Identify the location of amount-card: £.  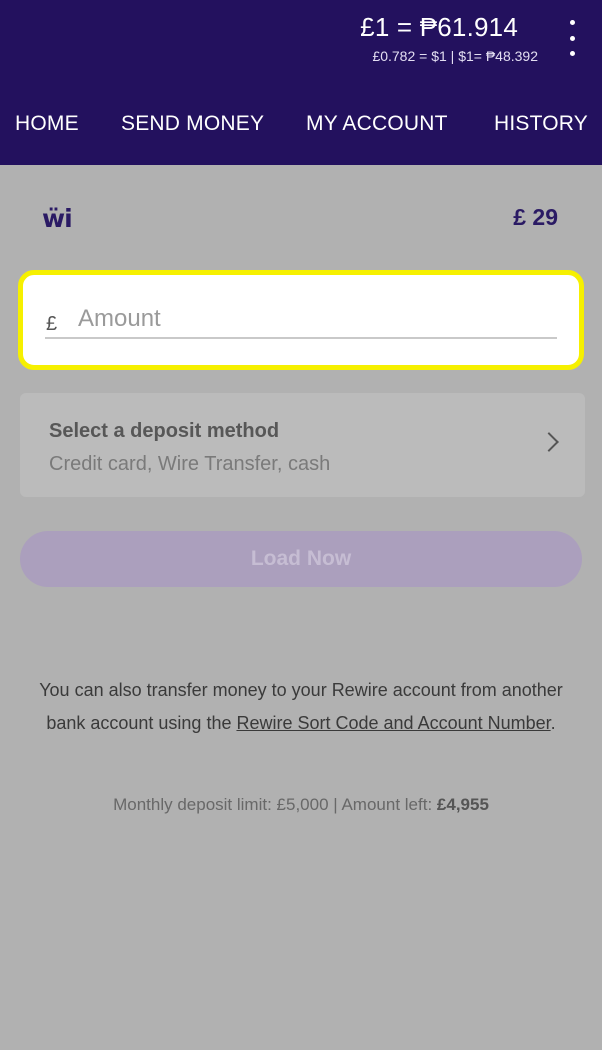
(301, 320).